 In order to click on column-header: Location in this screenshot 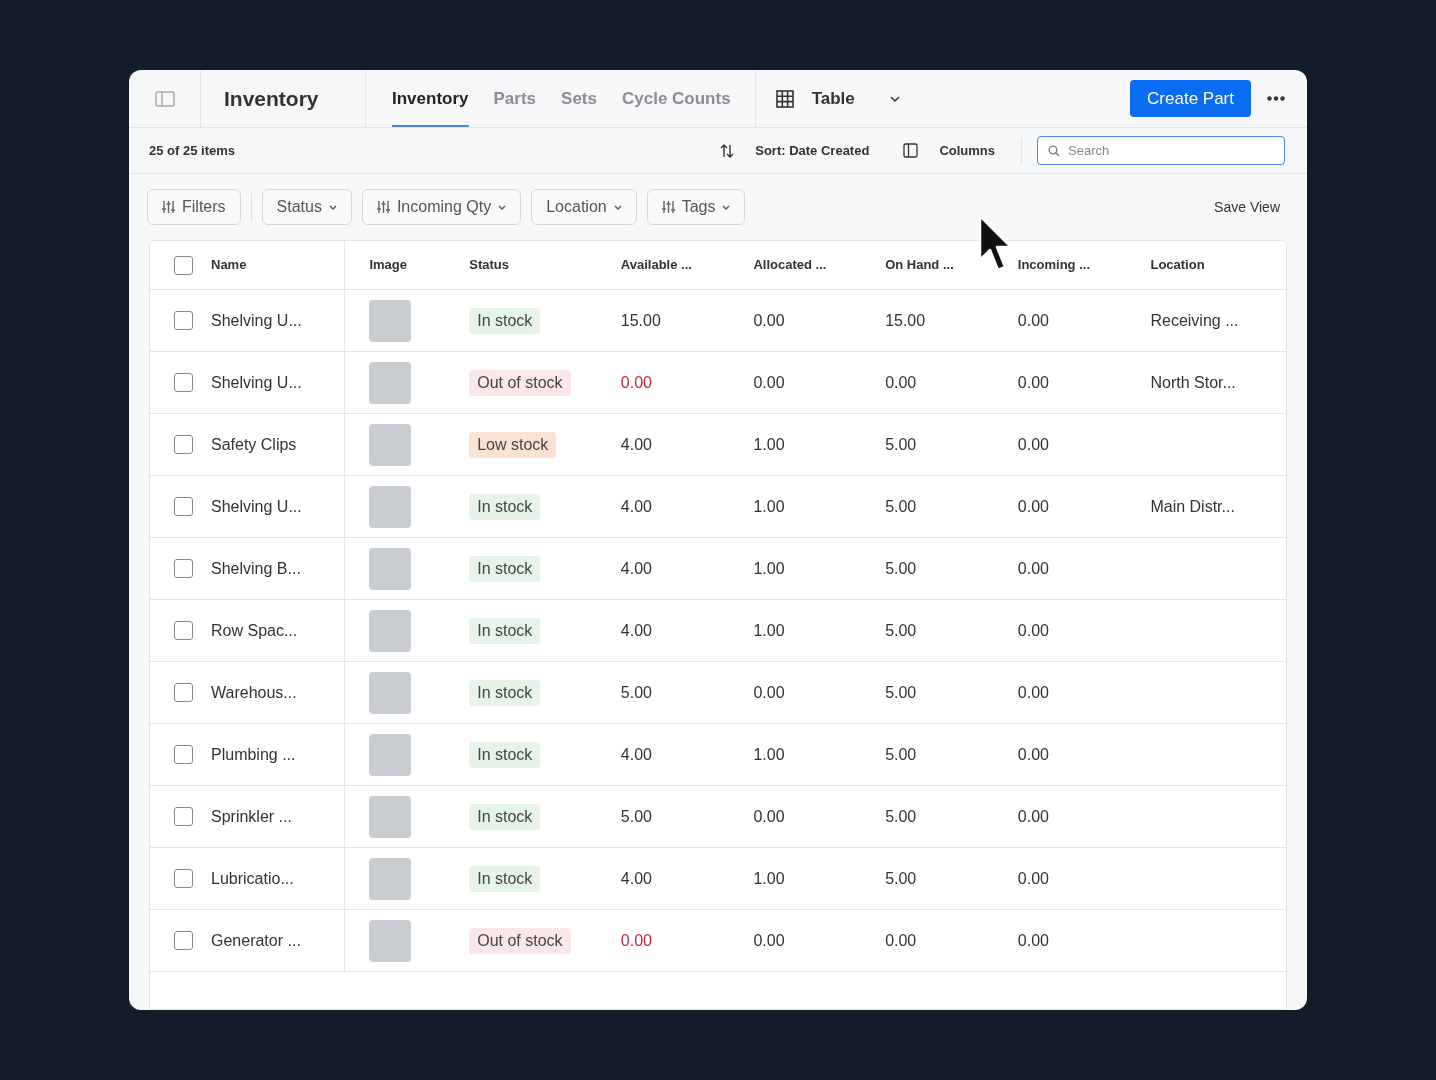, I will do `click(1177, 265)`.